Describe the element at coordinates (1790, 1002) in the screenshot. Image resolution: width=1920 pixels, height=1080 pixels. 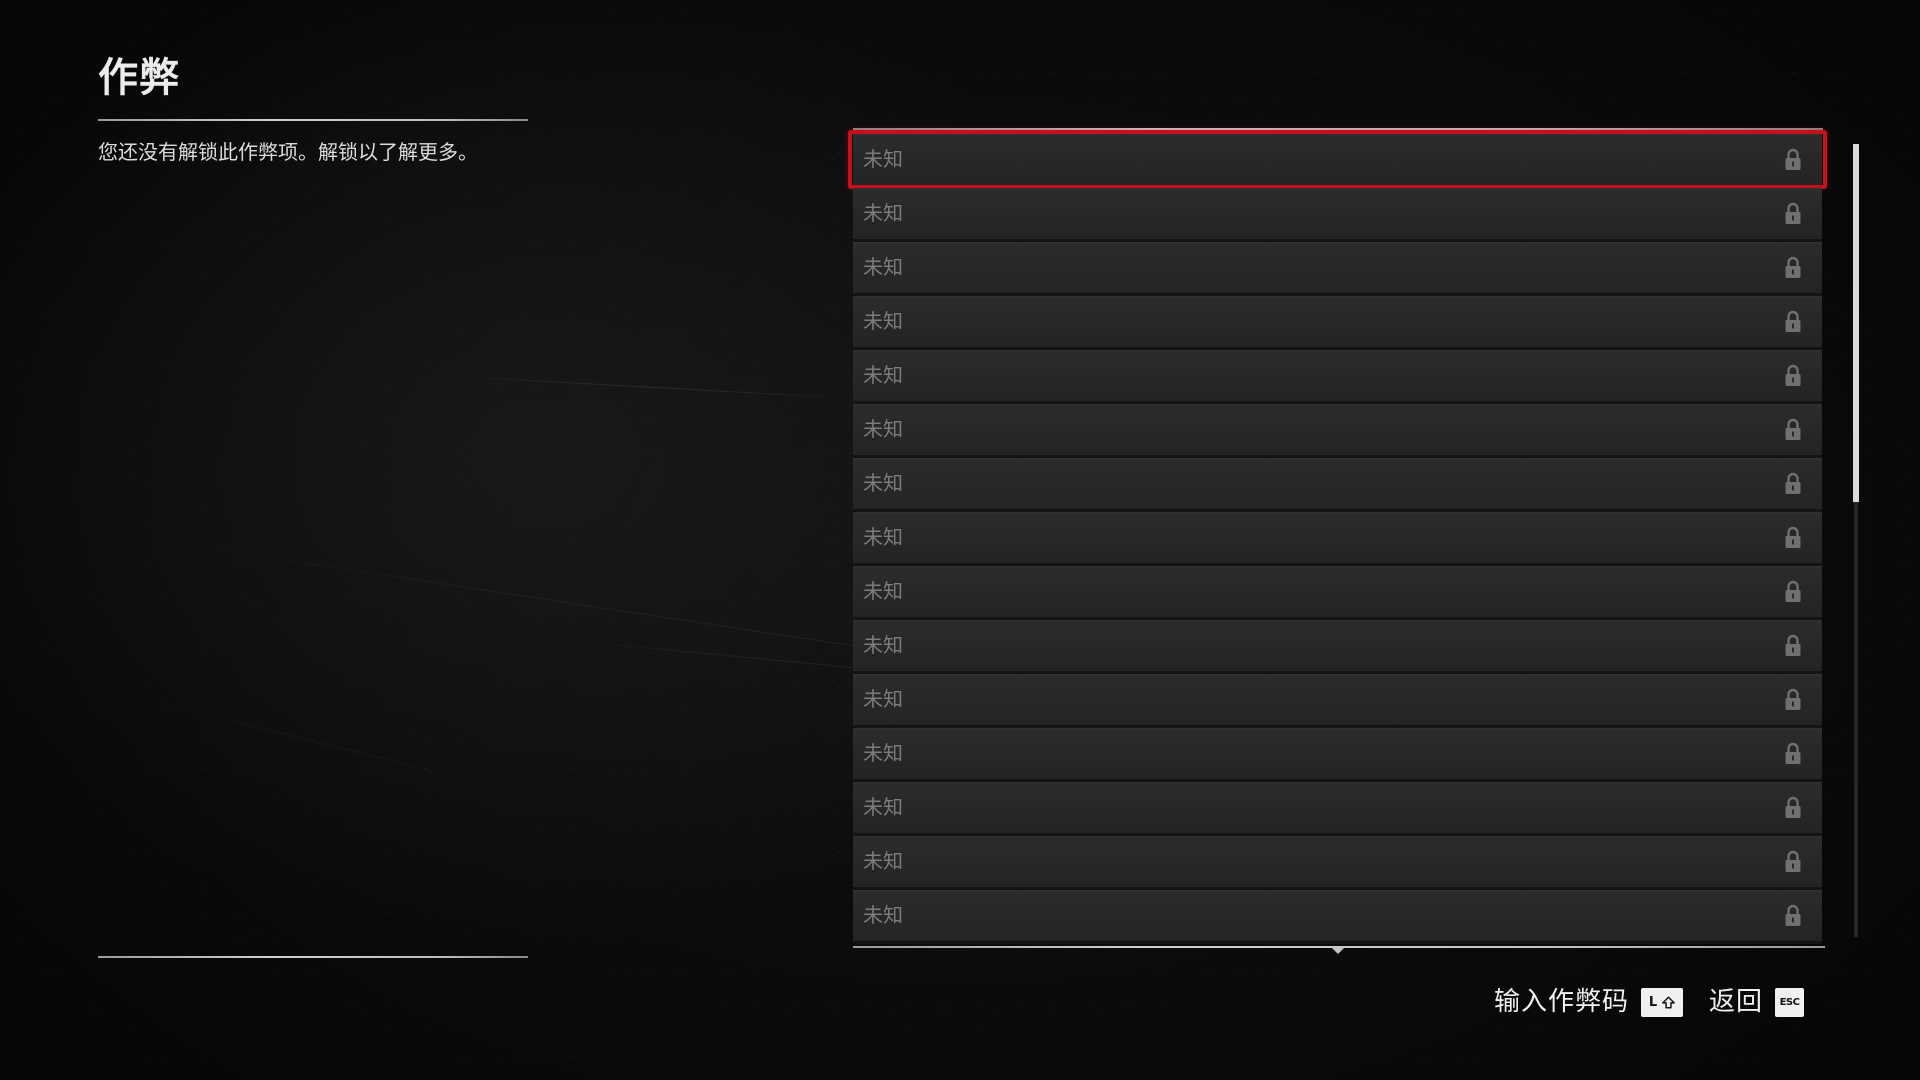
I see `esc-key-hint: ESC` at that location.